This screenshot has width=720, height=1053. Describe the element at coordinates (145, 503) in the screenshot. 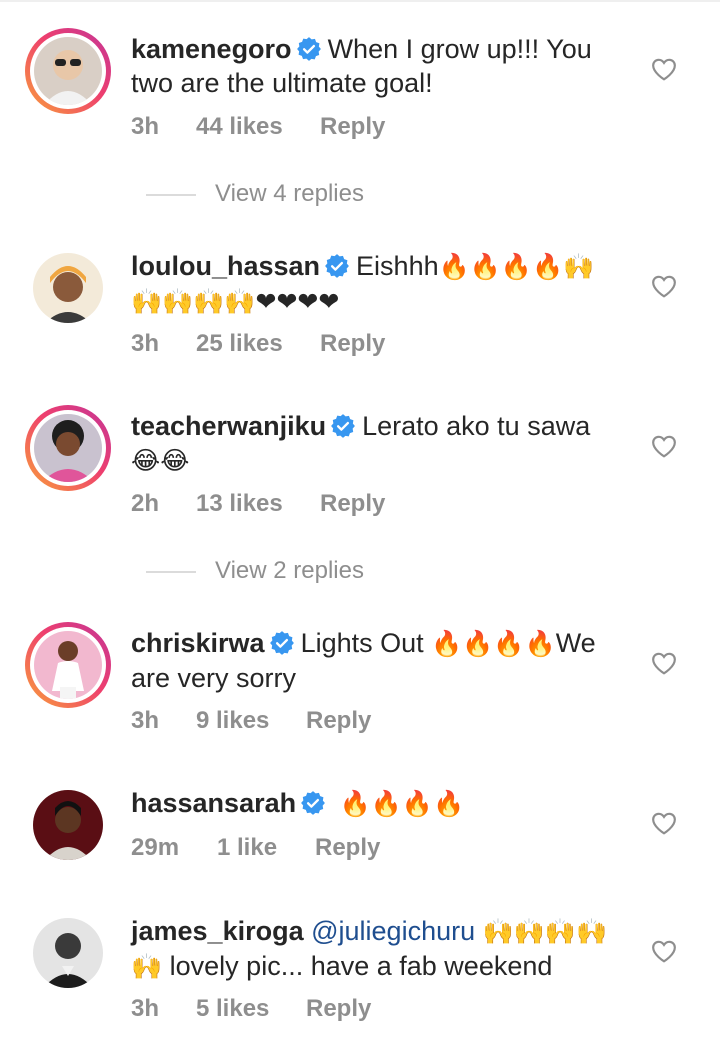

I see `timestamp: 2h` at that location.